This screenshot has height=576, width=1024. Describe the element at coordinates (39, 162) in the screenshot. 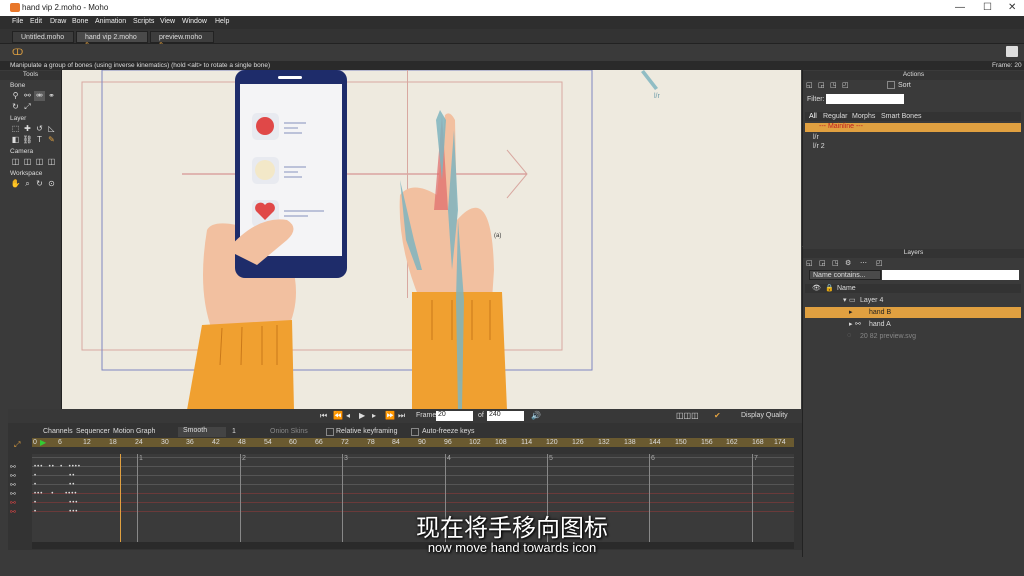

I see `roll-camera-icon: ◫` at that location.